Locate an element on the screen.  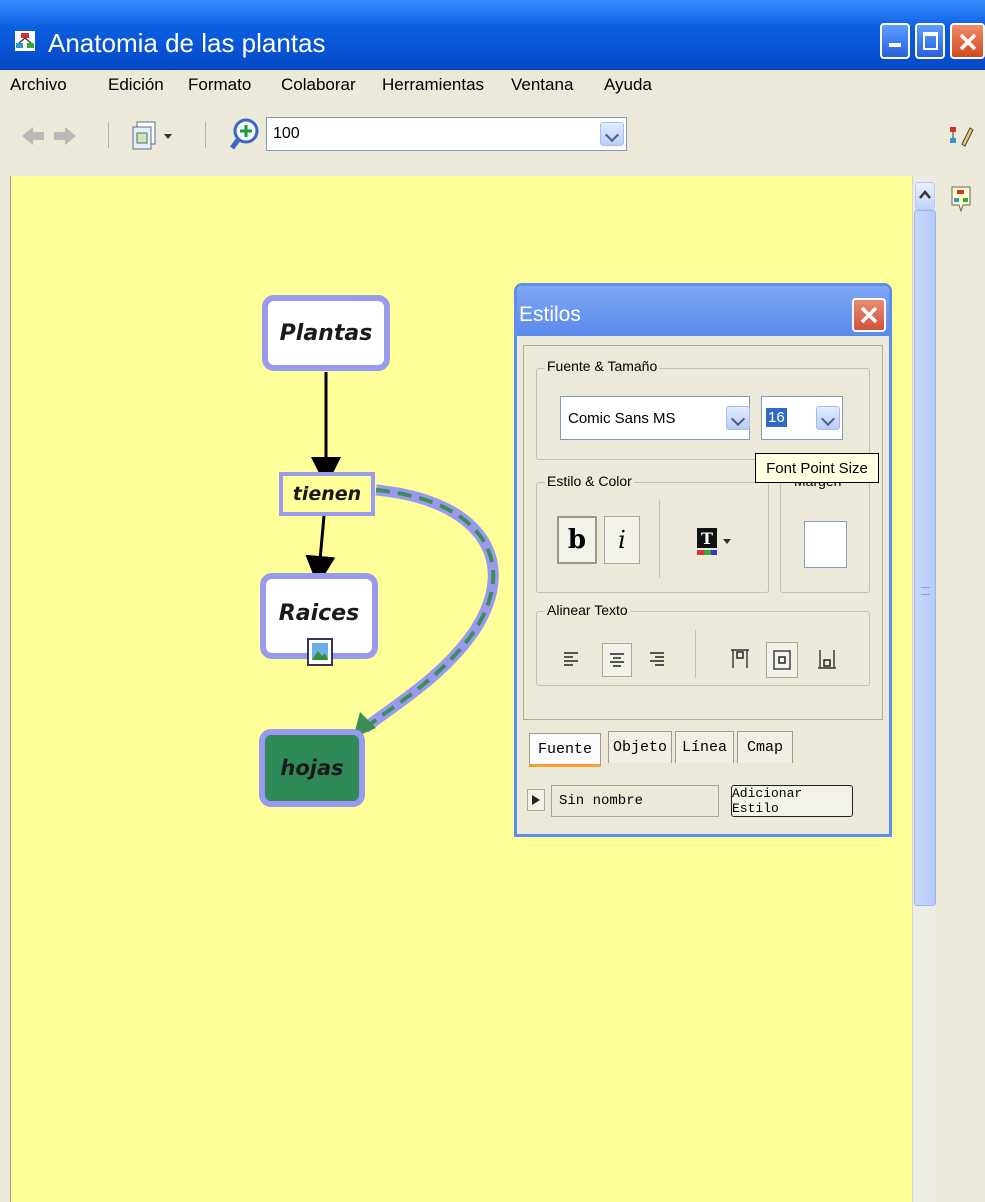
concept-hojas: hojas is located at coordinates (312, 768).